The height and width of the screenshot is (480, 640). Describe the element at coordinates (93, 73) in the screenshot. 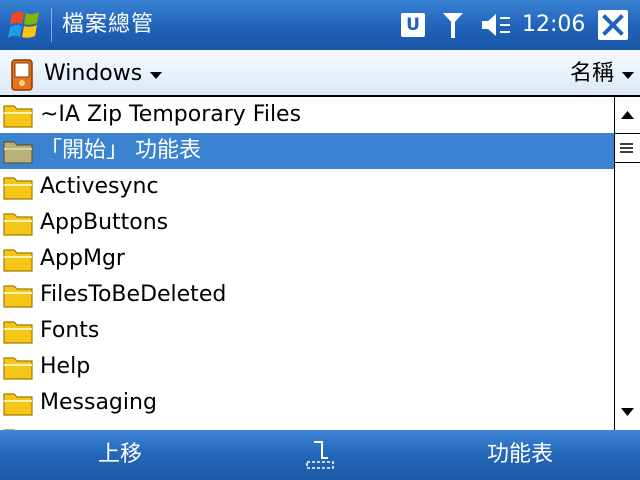

I see `current-folder-name: Windows` at that location.